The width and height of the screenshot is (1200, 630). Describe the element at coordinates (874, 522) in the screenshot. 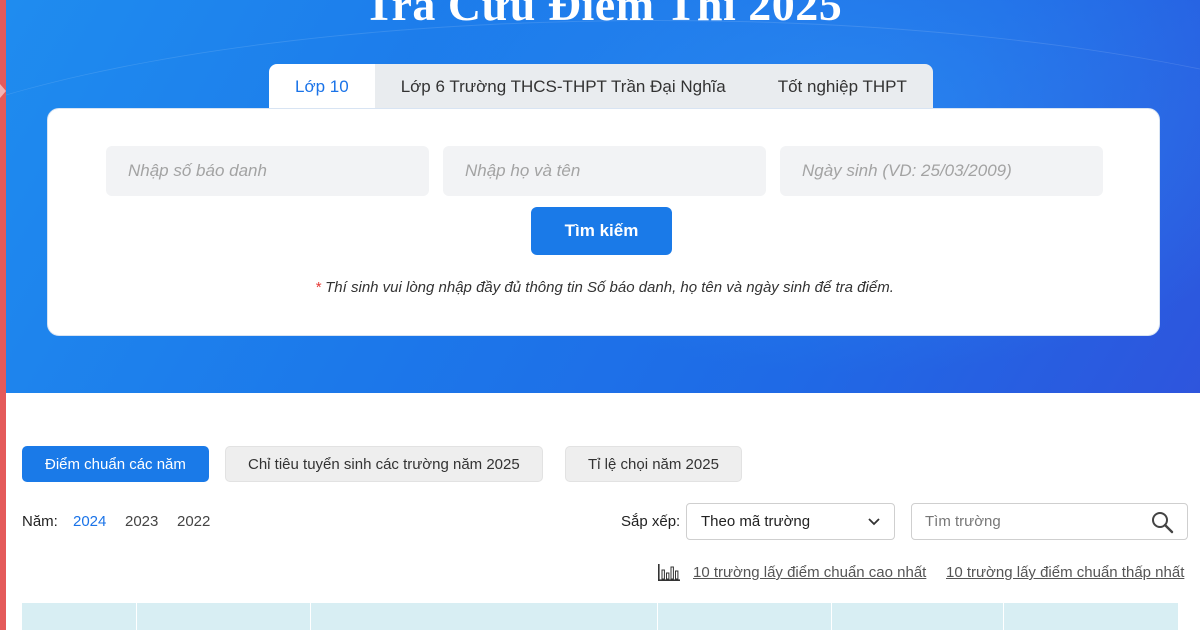

I see `chevron-down-icon` at that location.